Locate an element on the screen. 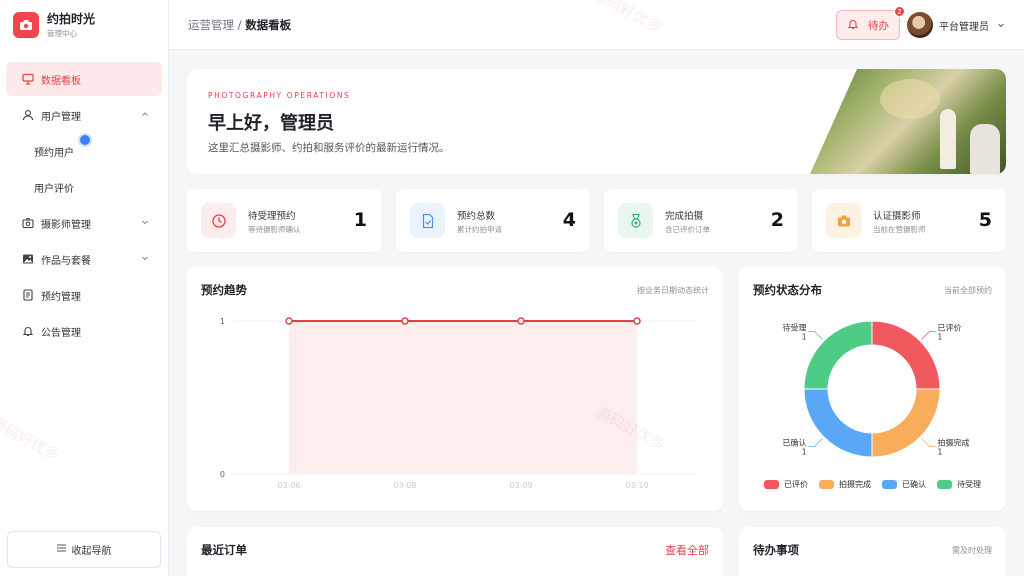 The image size is (1024, 576). sidebar-item-bookings: 预约管理 is located at coordinates (84, 295).